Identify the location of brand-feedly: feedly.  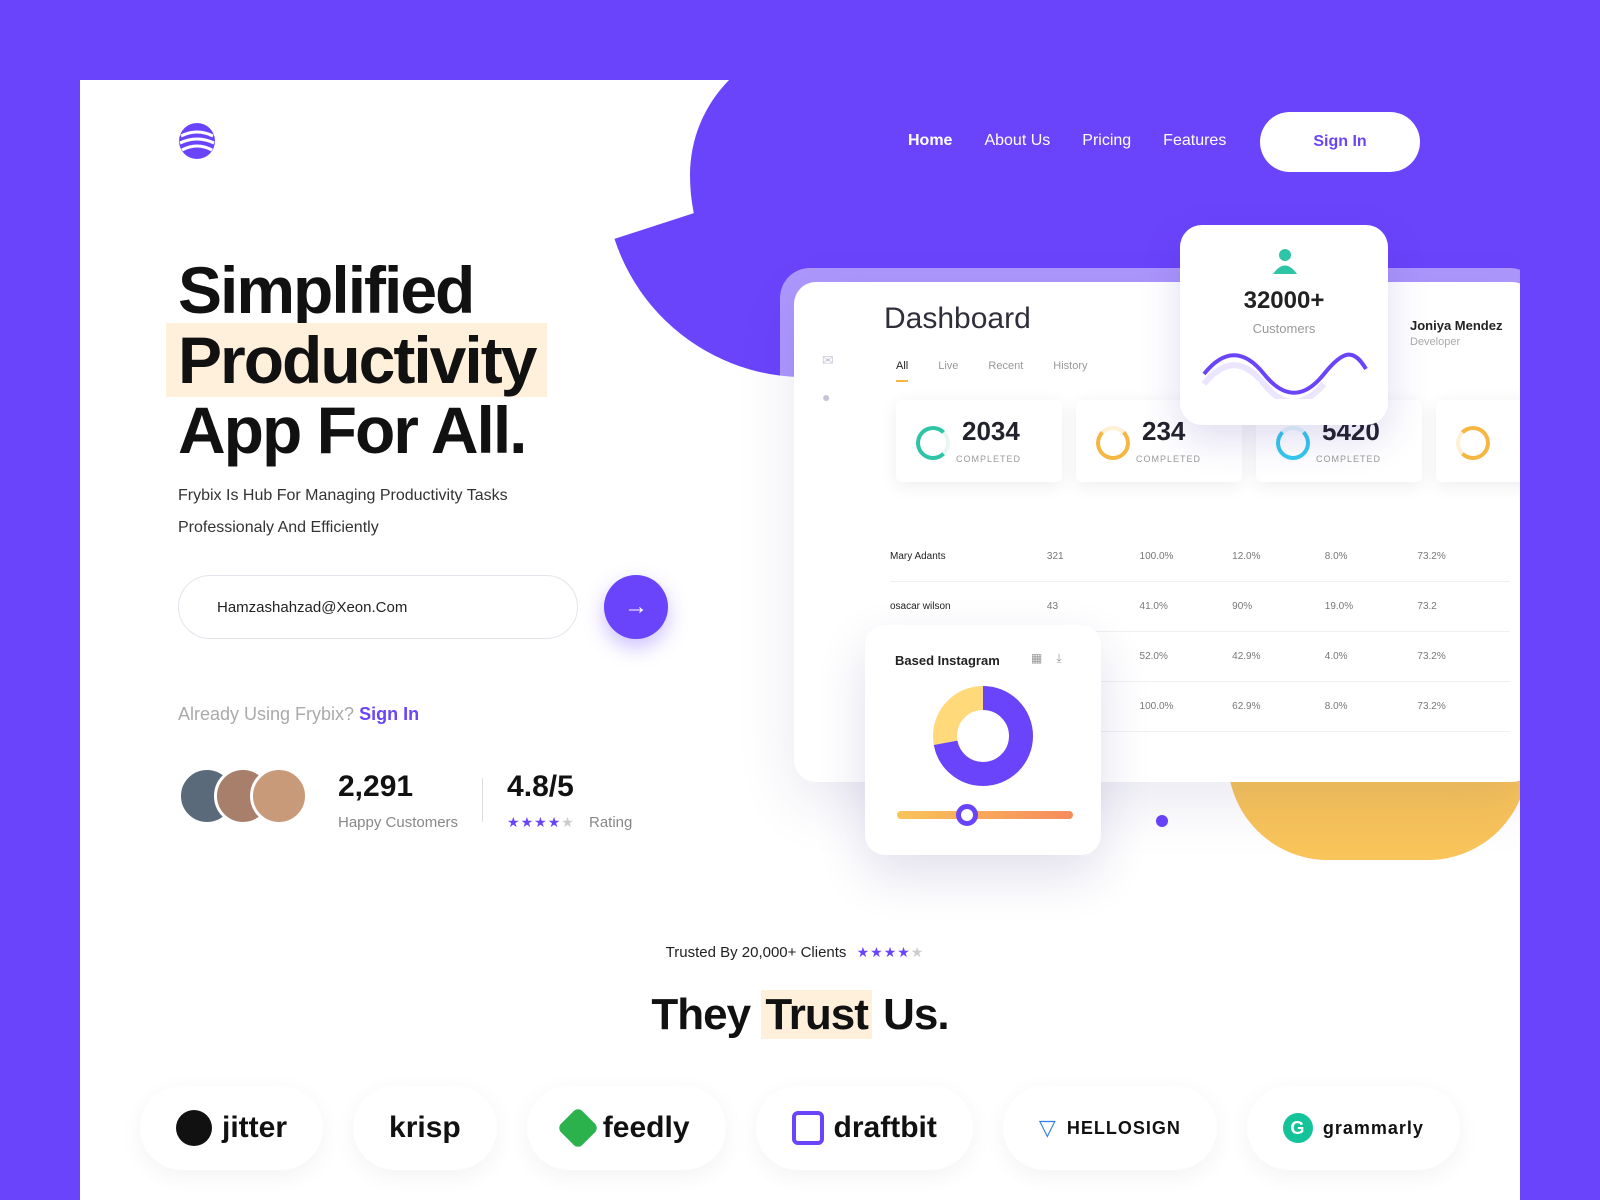
(626, 1128).